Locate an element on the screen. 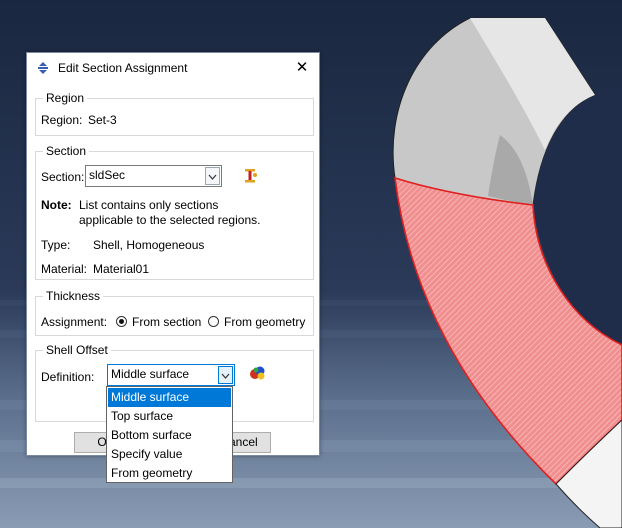 This screenshot has height=528, width=622. definition-label: Definition: is located at coordinates (68, 377).